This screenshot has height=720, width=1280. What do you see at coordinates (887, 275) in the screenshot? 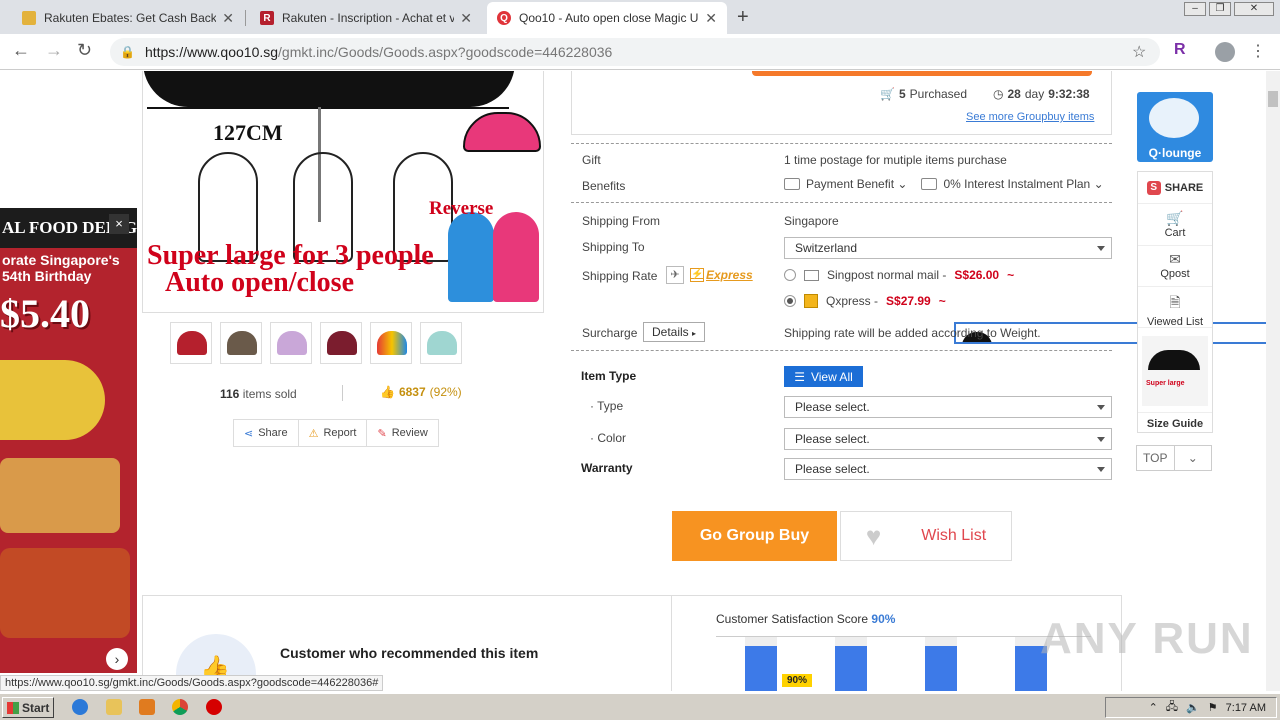
I see `option-name: Singpost normal mail -` at bounding box center [887, 275].